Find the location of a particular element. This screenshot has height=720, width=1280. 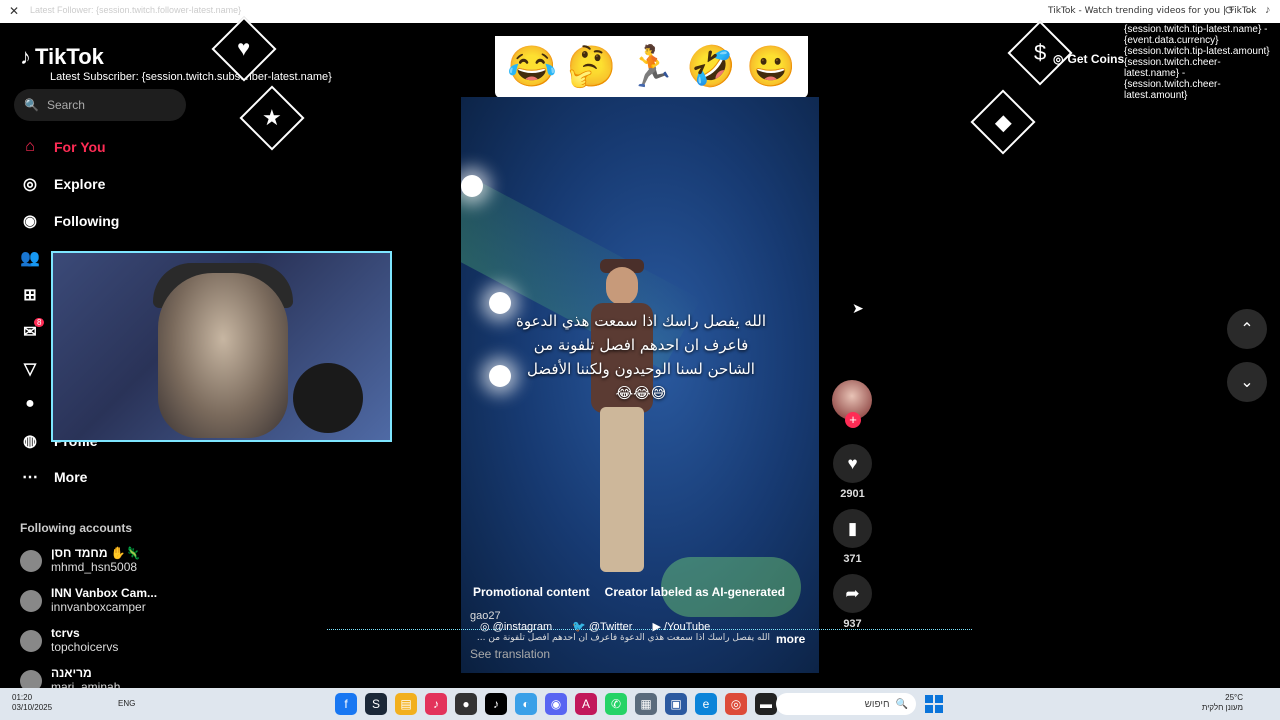

sidebar-item-more: ⋯ More is located at coordinates (53, 477).